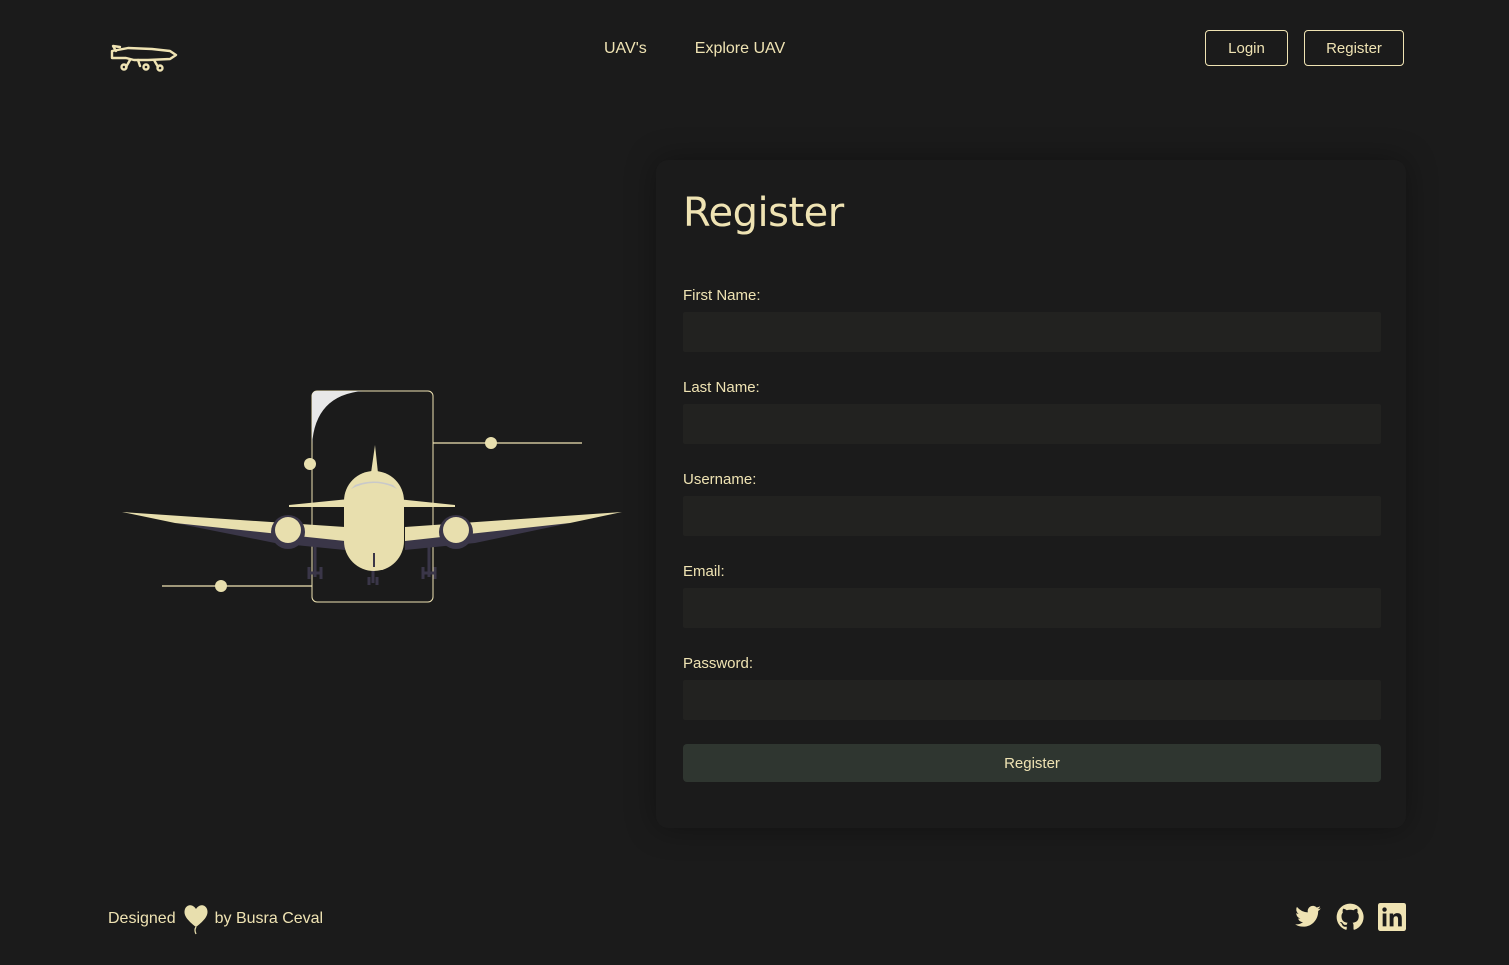 The height and width of the screenshot is (965, 1509). I want to click on email-input, so click(1032, 608).